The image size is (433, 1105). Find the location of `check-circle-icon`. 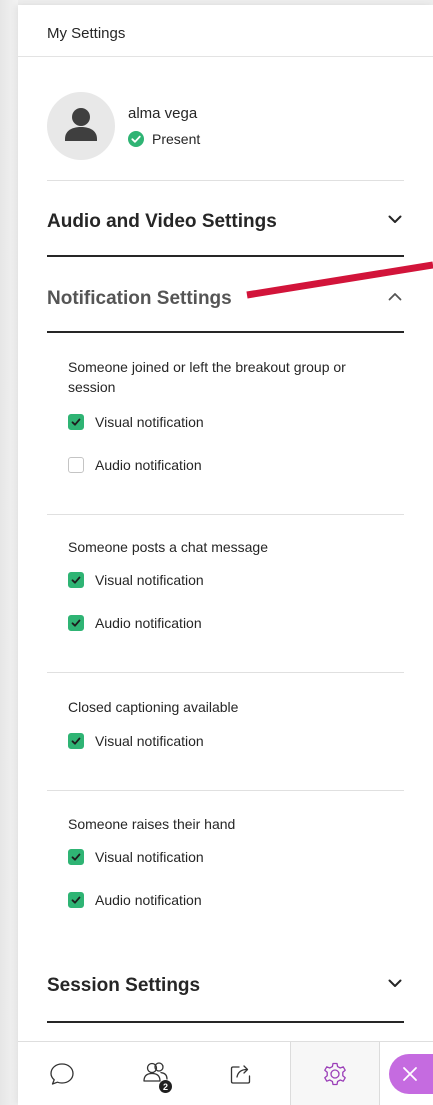

check-circle-icon is located at coordinates (136, 139).